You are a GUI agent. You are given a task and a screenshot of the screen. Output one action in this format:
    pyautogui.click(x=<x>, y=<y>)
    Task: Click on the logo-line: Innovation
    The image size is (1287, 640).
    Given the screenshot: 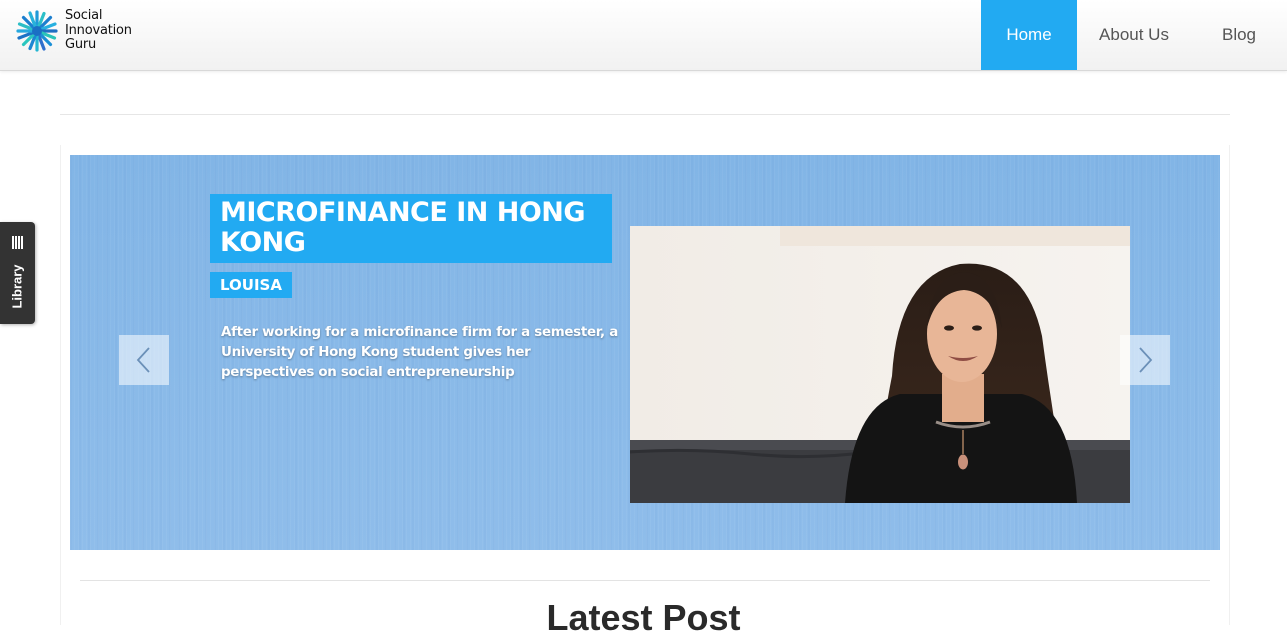 What is the action you would take?
    pyautogui.click(x=98, y=30)
    